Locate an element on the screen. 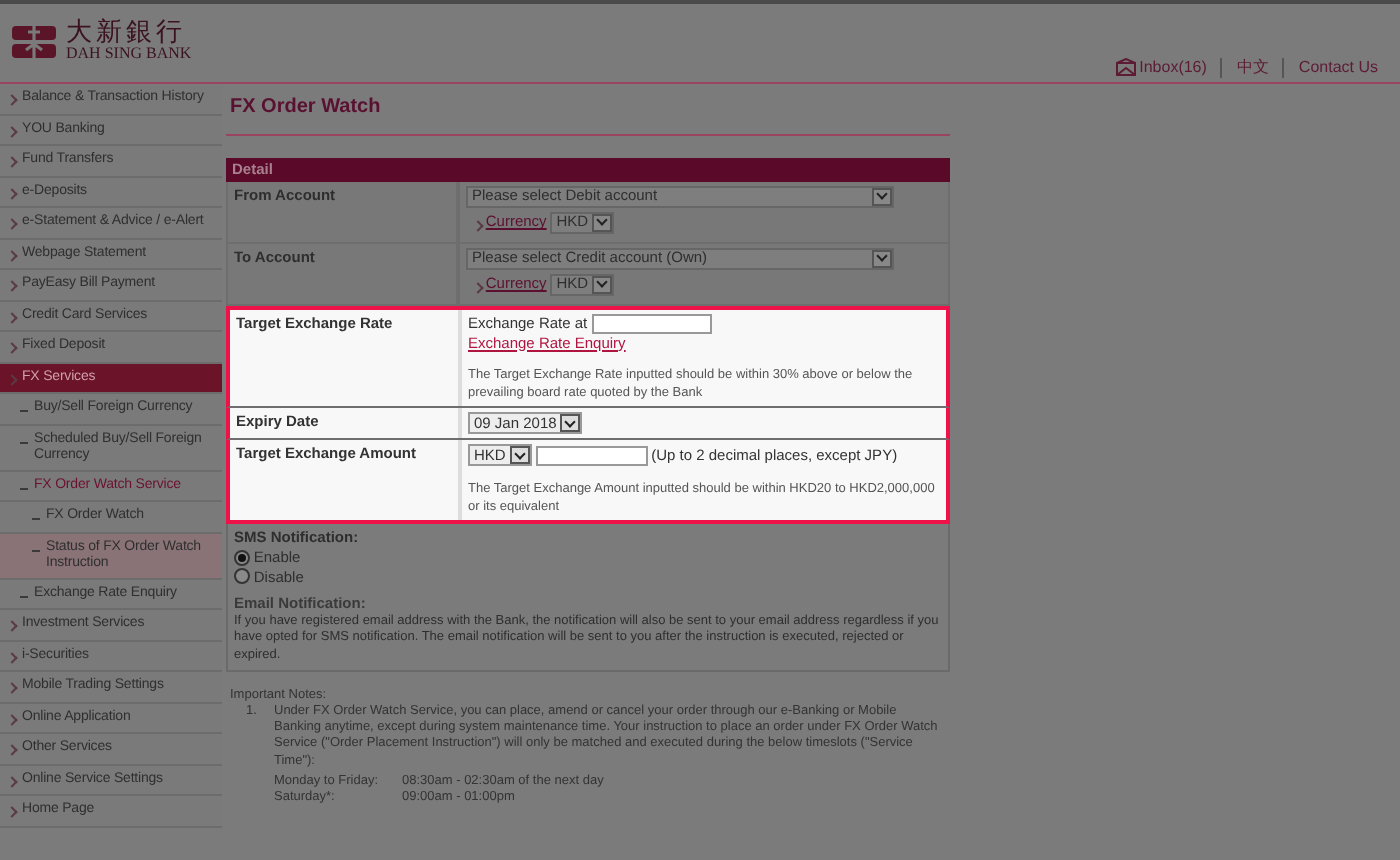 This screenshot has height=860, width=1400. rate-input is located at coordinates (651, 323).